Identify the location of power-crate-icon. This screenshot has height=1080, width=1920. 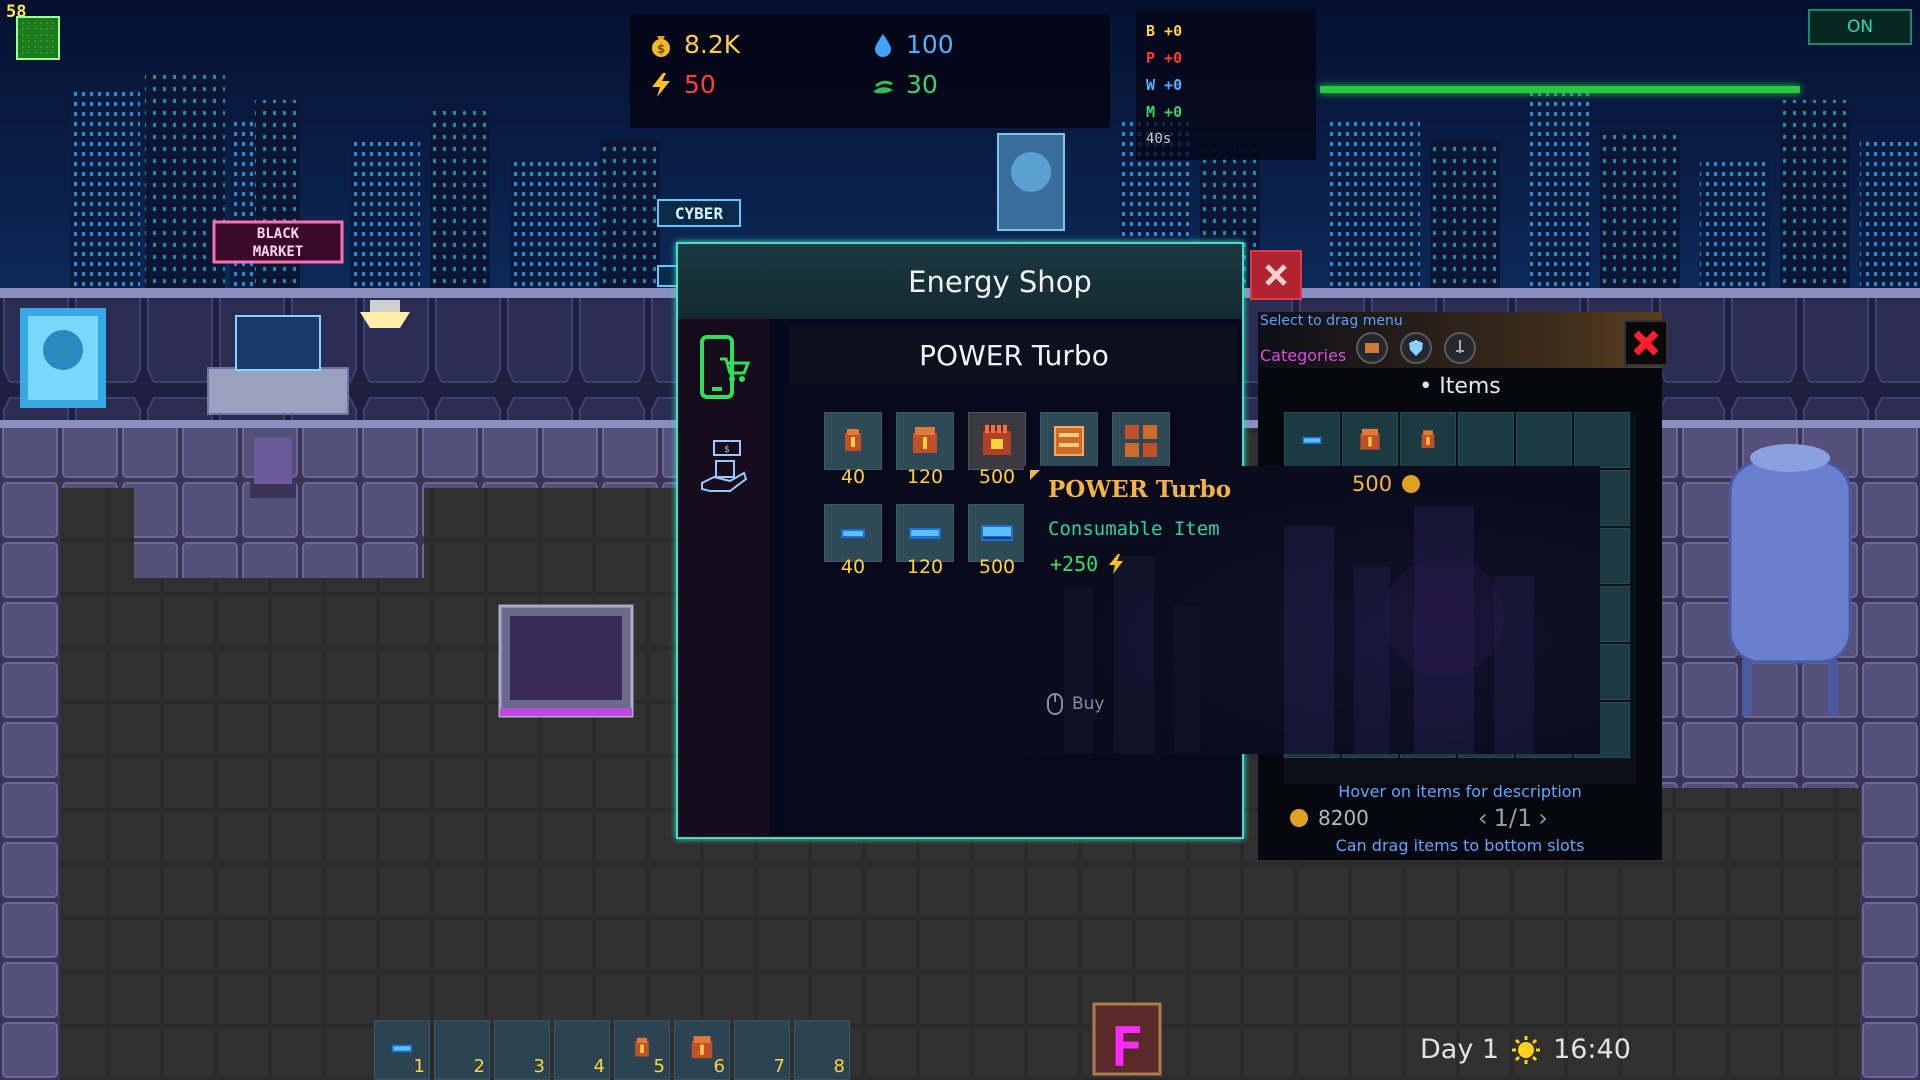
(1069, 441).